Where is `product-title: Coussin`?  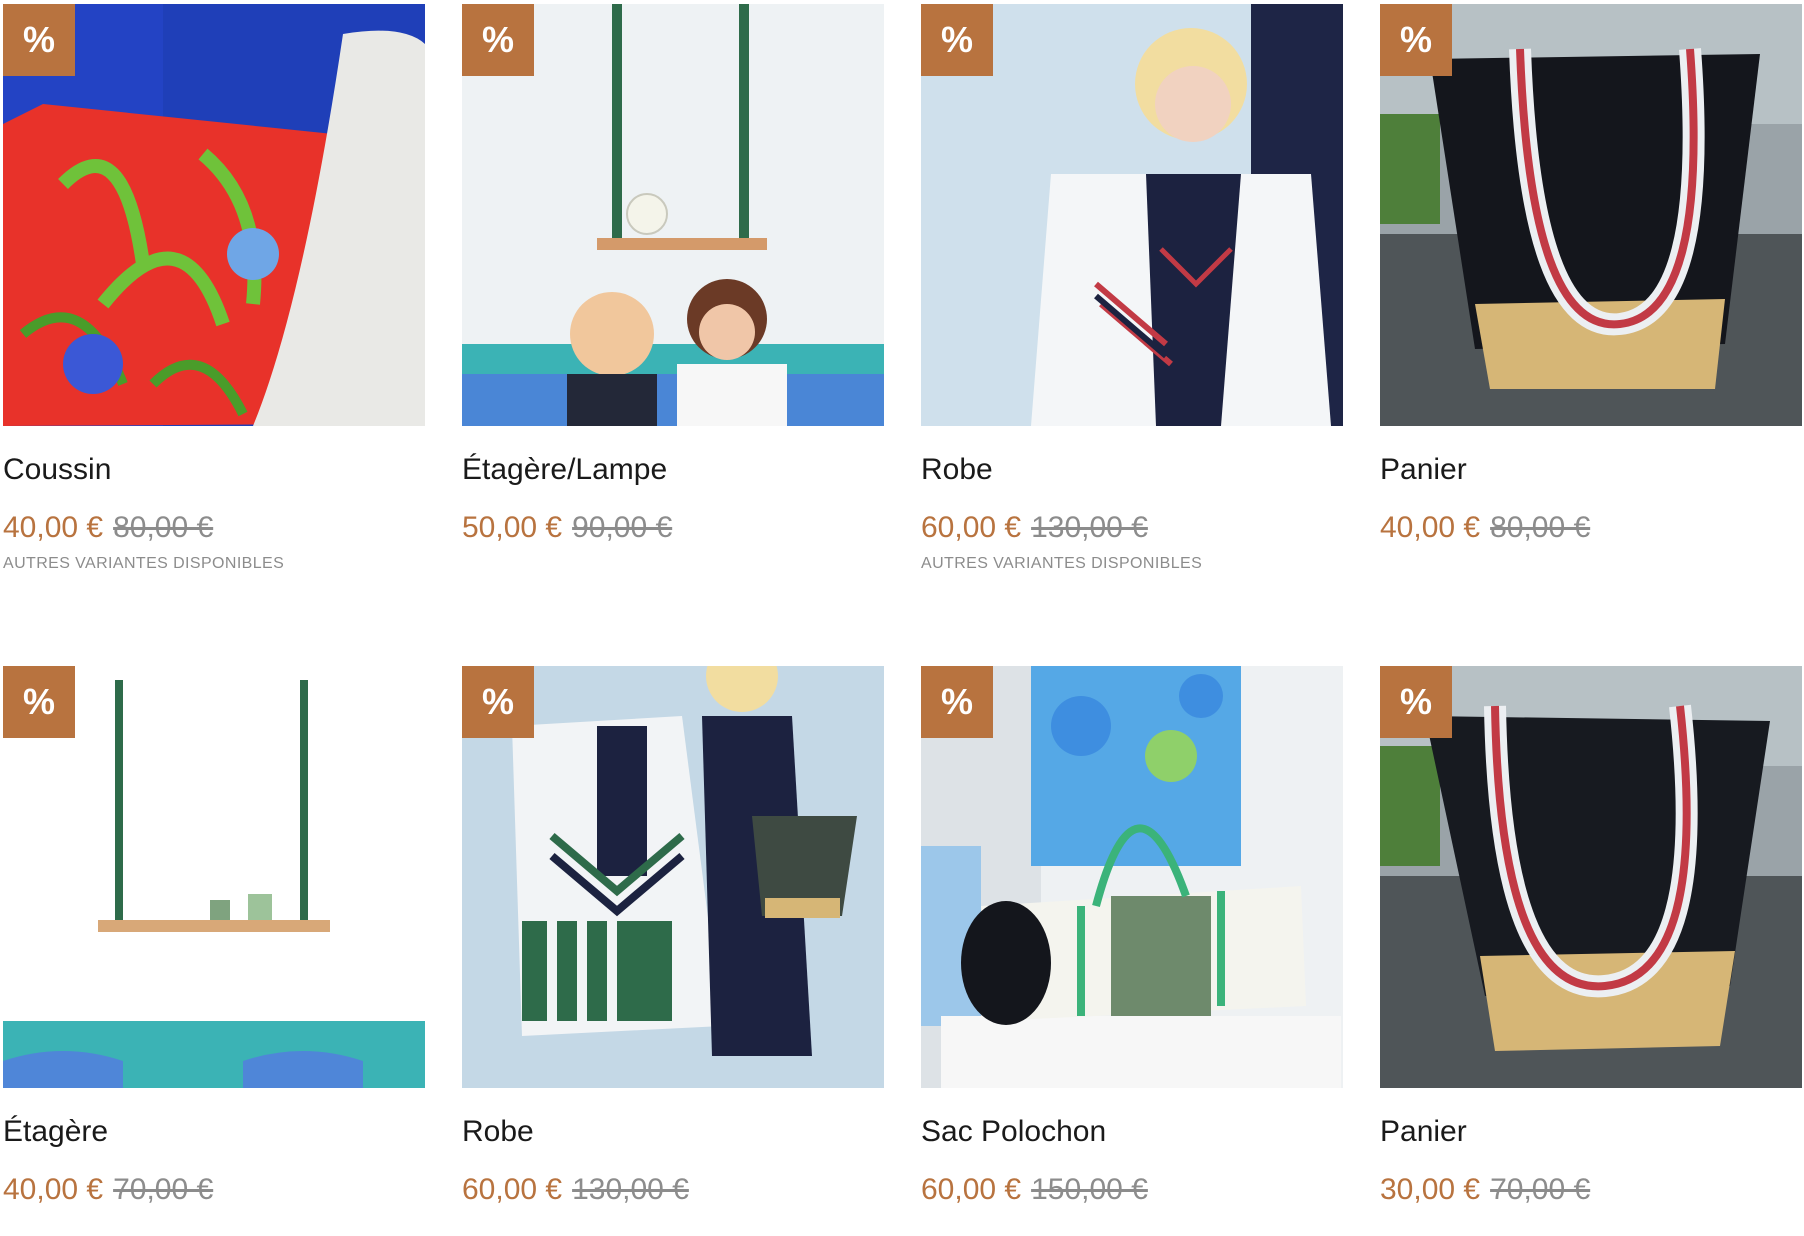
product-title: Coussin is located at coordinates (214, 470).